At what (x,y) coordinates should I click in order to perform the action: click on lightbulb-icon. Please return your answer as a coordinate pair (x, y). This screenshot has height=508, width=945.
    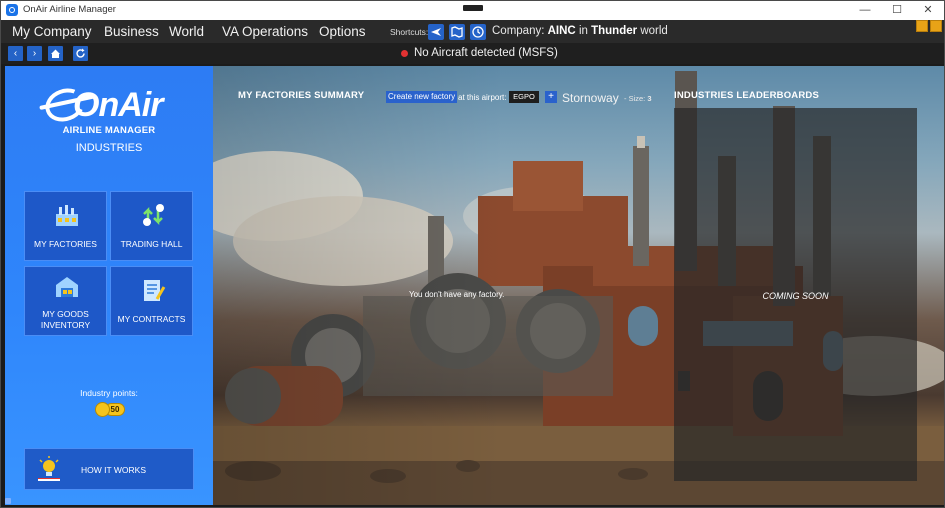
    Looking at the image, I should click on (49, 468).